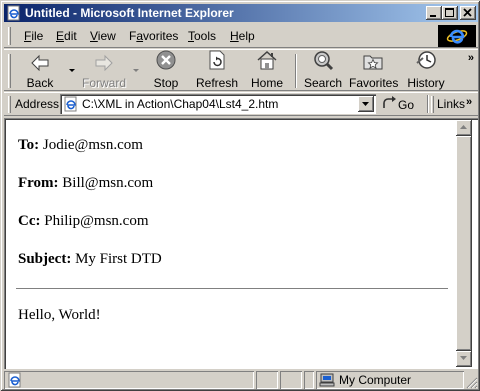  What do you see at coordinates (92, 145) in the screenshot?
I see `to-value: Jodie@msn.com` at bounding box center [92, 145].